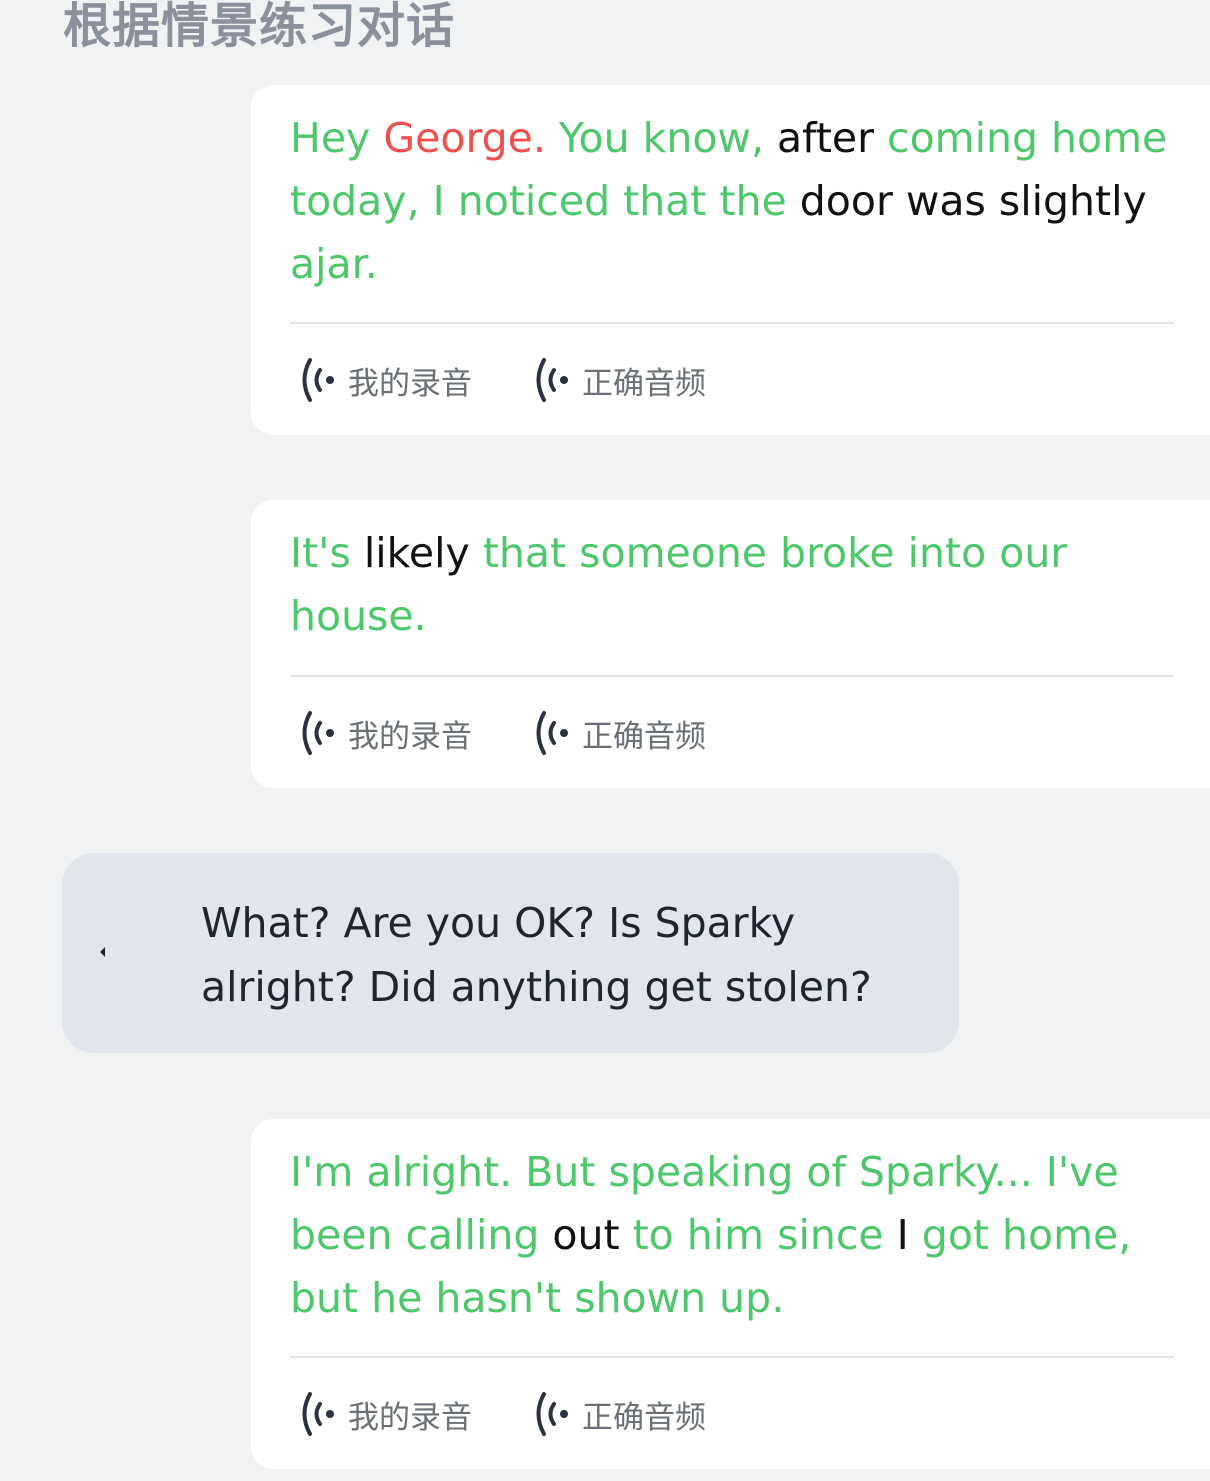  I want to click on scored-word: likely, so click(416, 553).